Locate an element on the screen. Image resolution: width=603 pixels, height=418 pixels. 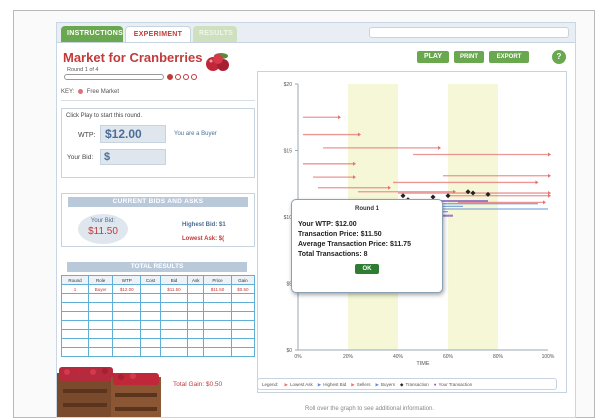
table-cell: $12.00 is located at coordinates (127, 289).